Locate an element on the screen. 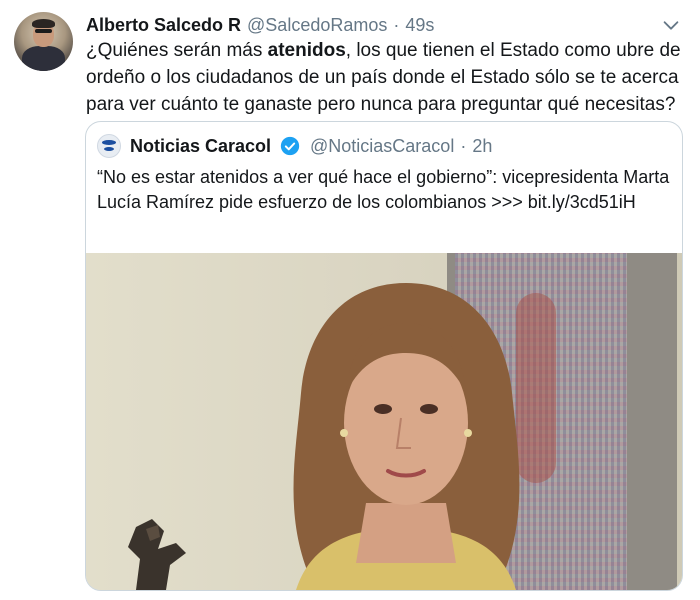 This screenshot has width=700, height=600. tweet-header: Alberto Salcedo R @SalcedoRamos · 49s is located at coordinates (260, 25).